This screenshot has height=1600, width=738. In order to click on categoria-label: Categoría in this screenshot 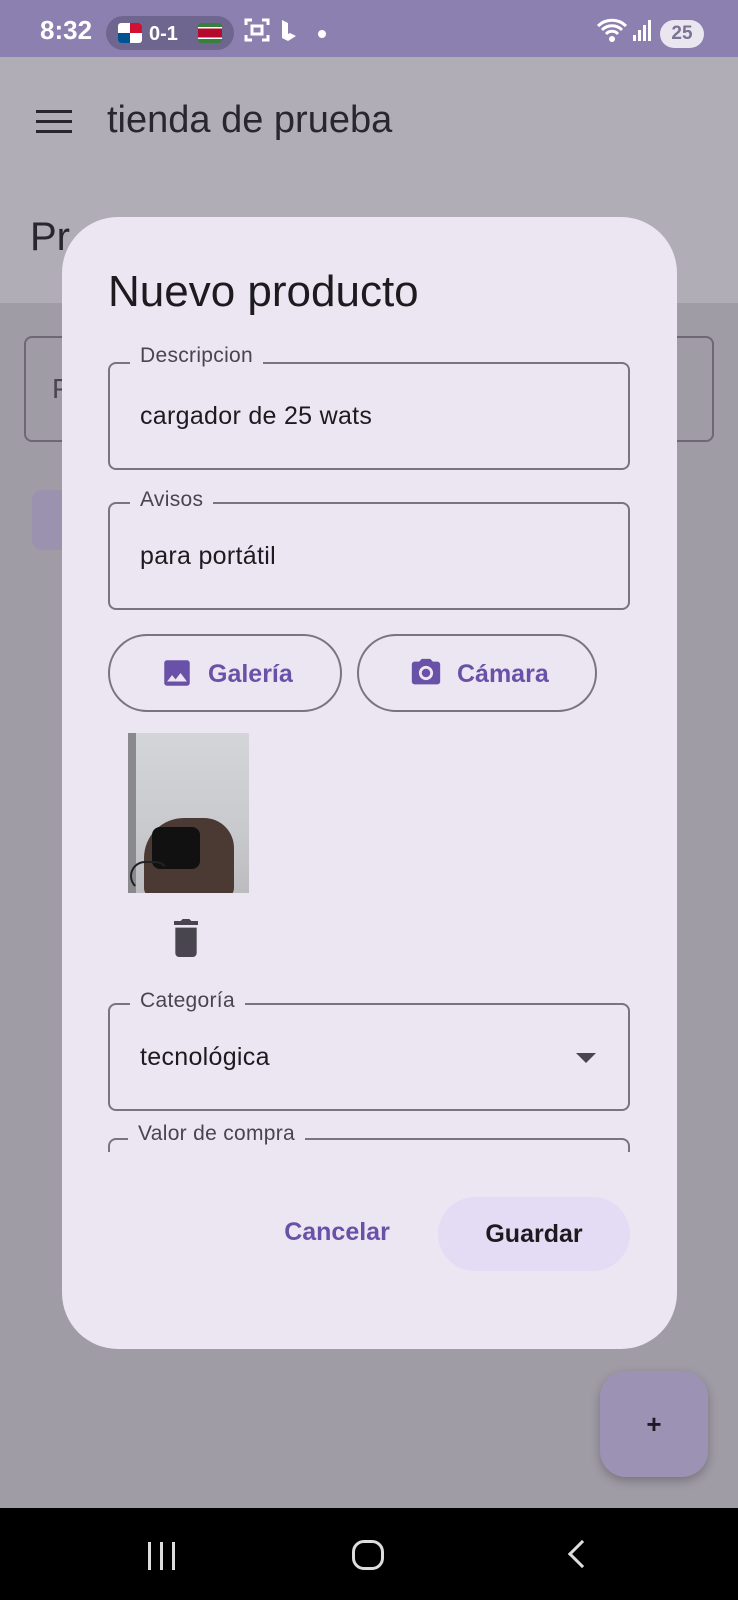, I will do `click(187, 1001)`.